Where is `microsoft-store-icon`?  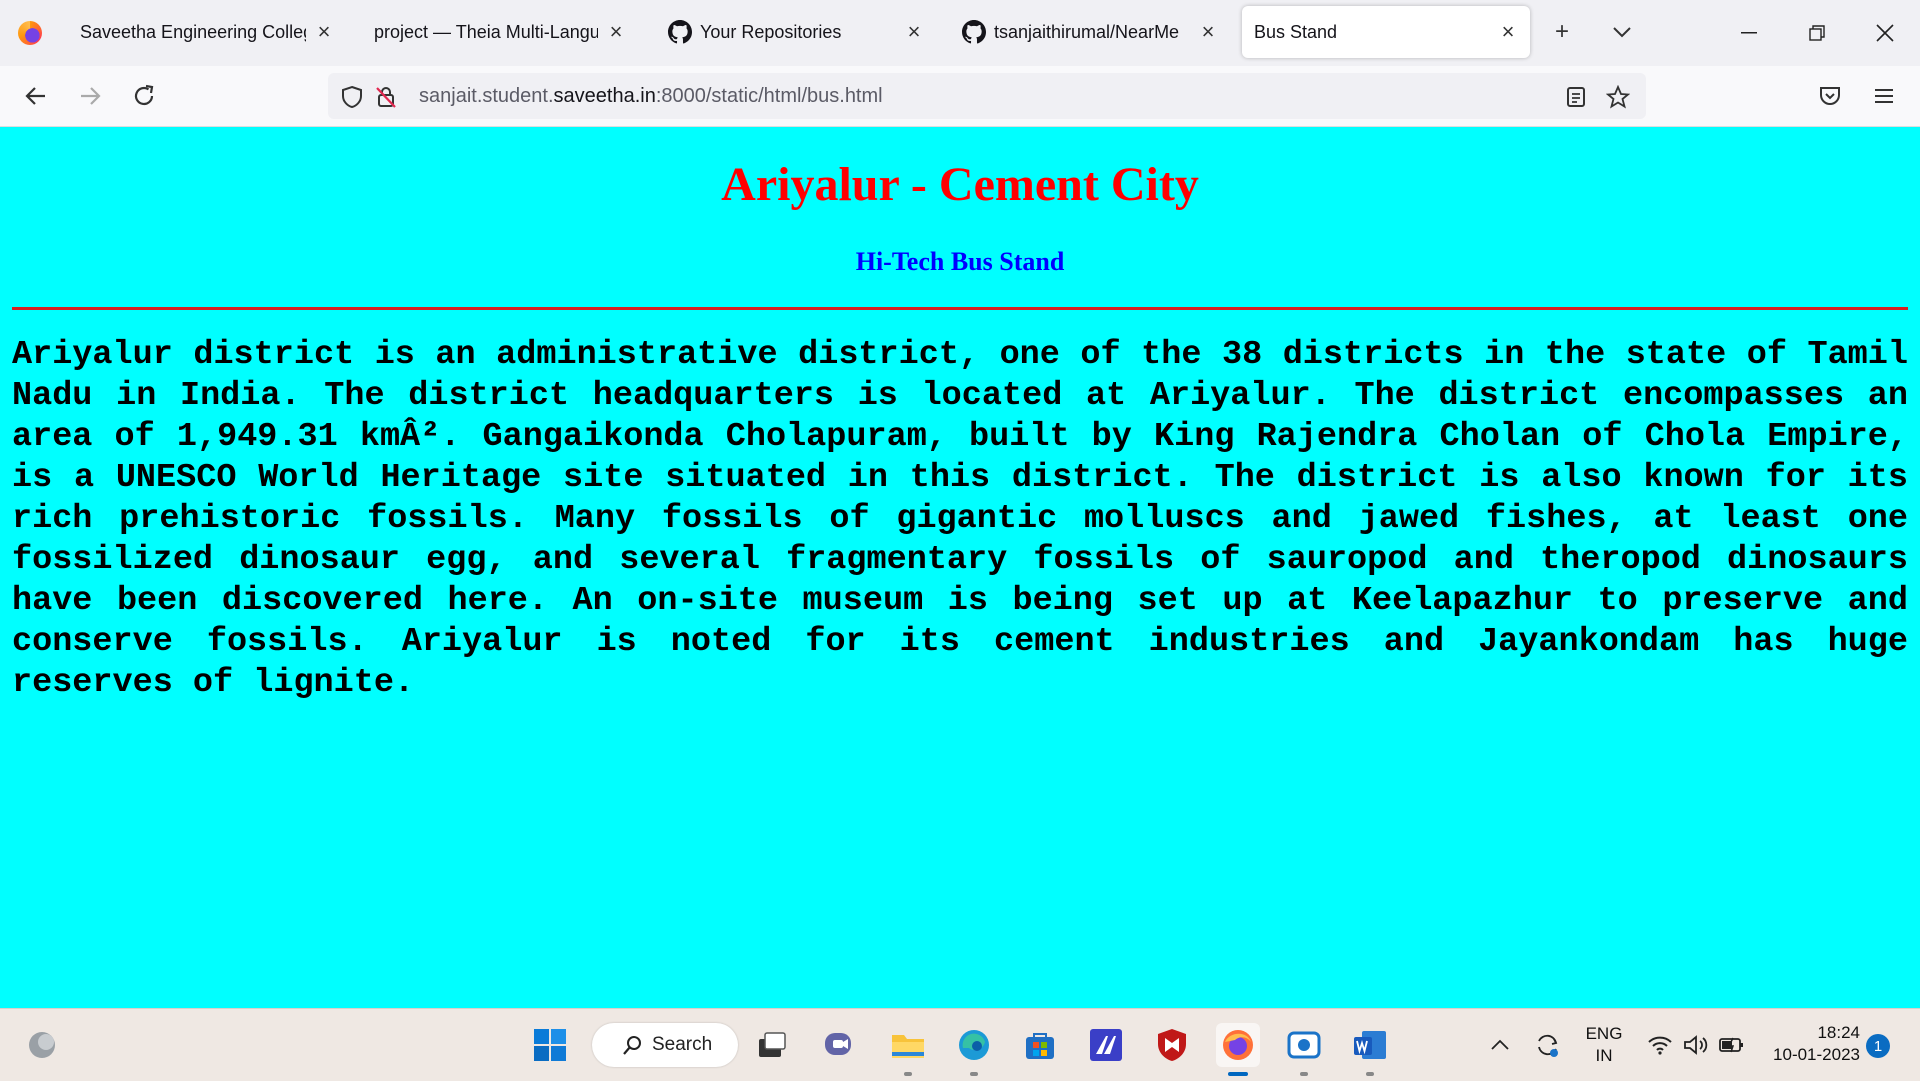
microsoft-store-icon is located at coordinates (1040, 1045).